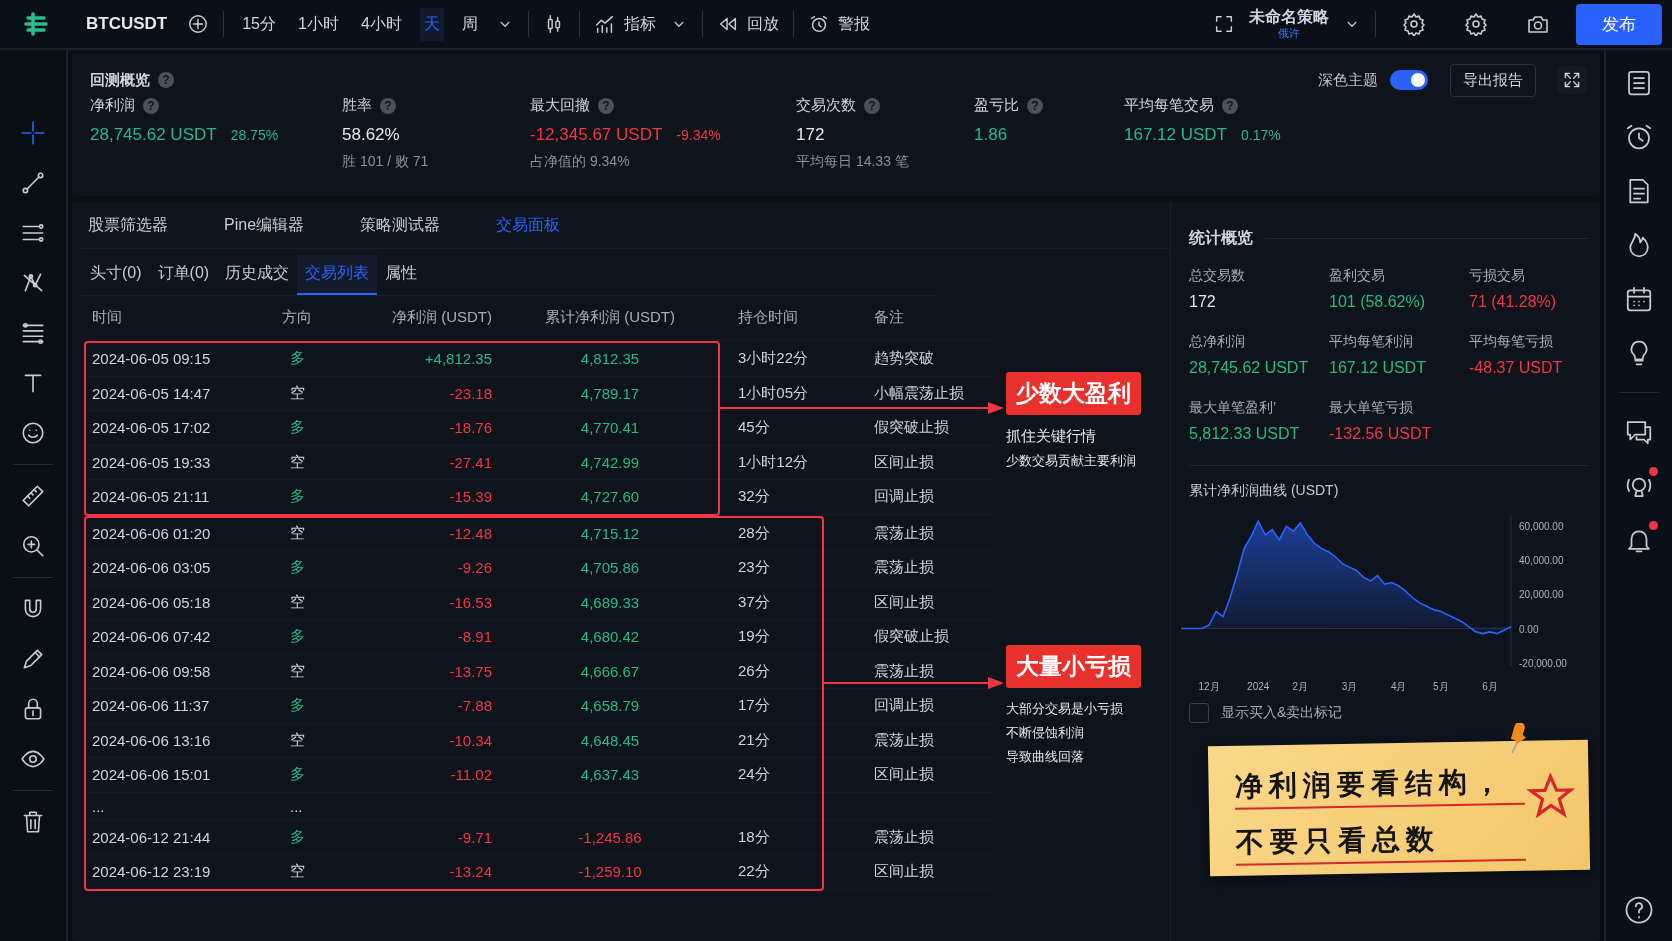 The image size is (1672, 941). Describe the element at coordinates (610, 602) in the screenshot. I see `cumulative-profit-cell-text: 4,689.33` at that location.